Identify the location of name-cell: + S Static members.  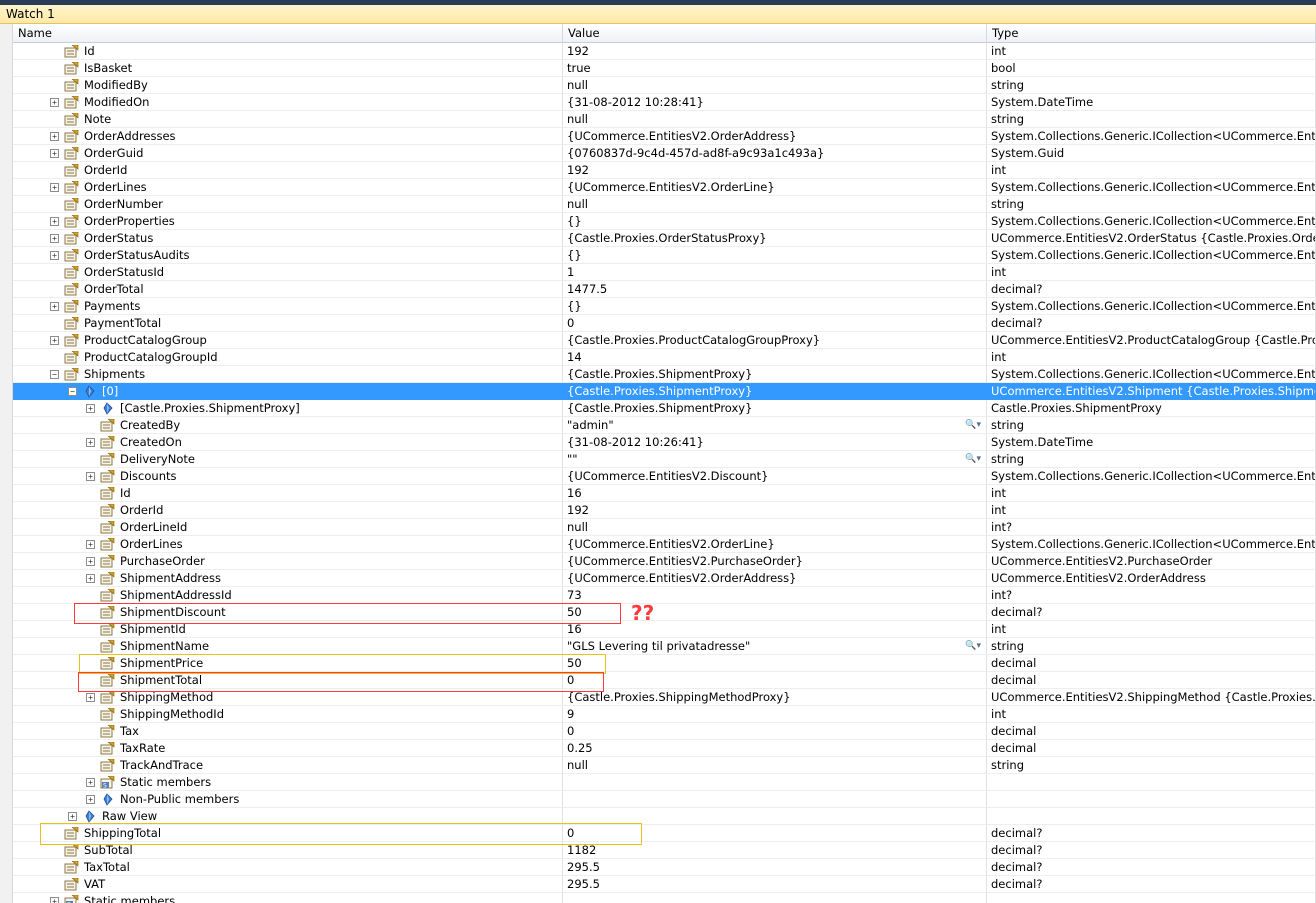
(288, 782).